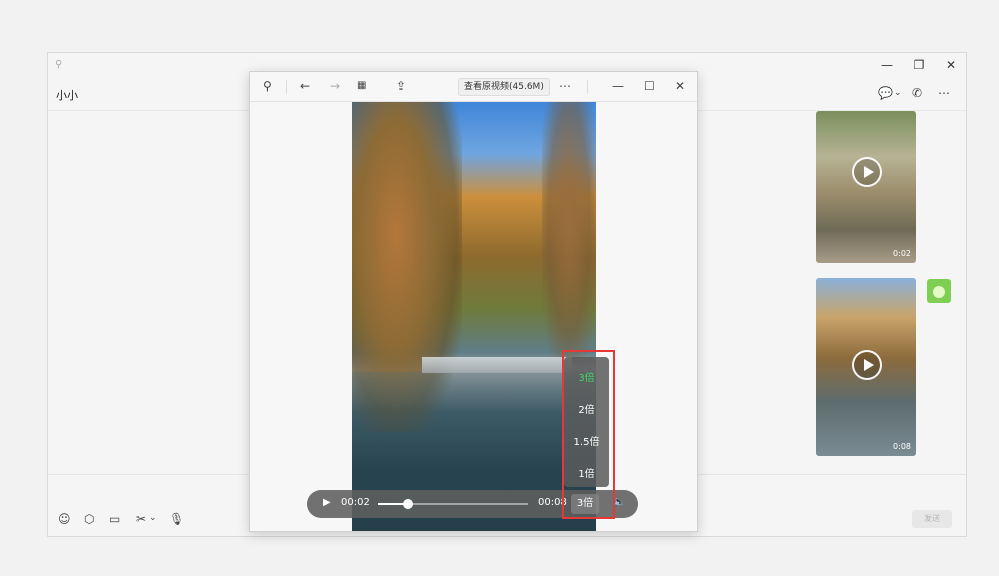 This screenshot has width=999, height=576. I want to click on close-button: ✕, so click(951, 65).